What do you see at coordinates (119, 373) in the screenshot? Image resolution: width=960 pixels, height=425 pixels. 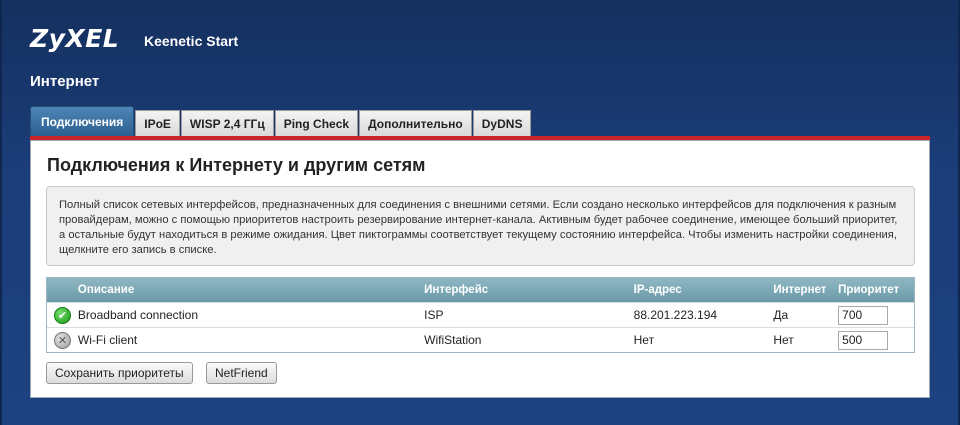 I see `save-priorities-button: Сохранить приоритеты` at bounding box center [119, 373].